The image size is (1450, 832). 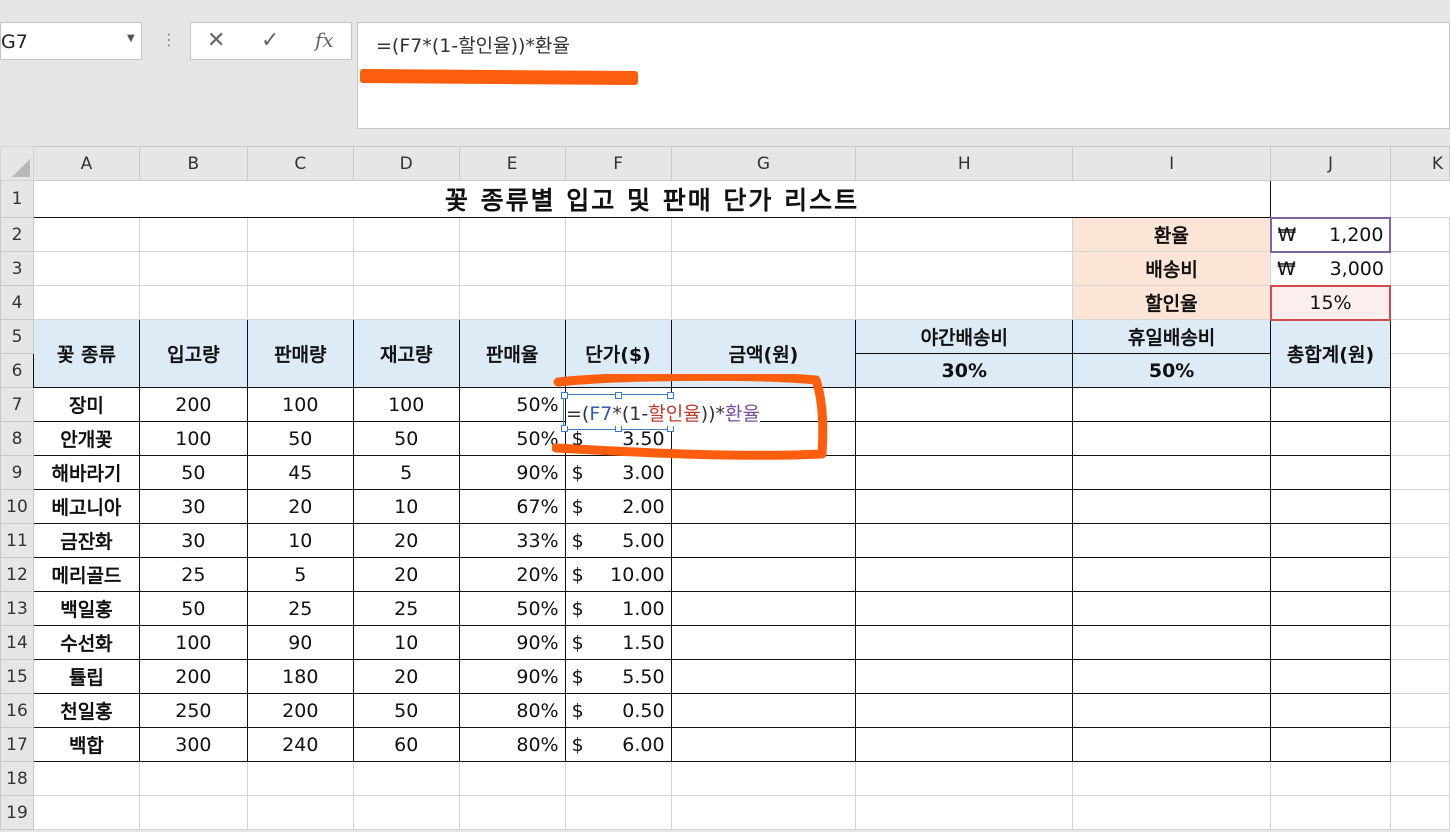 I want to click on header-sold: 판매량, so click(x=300, y=353).